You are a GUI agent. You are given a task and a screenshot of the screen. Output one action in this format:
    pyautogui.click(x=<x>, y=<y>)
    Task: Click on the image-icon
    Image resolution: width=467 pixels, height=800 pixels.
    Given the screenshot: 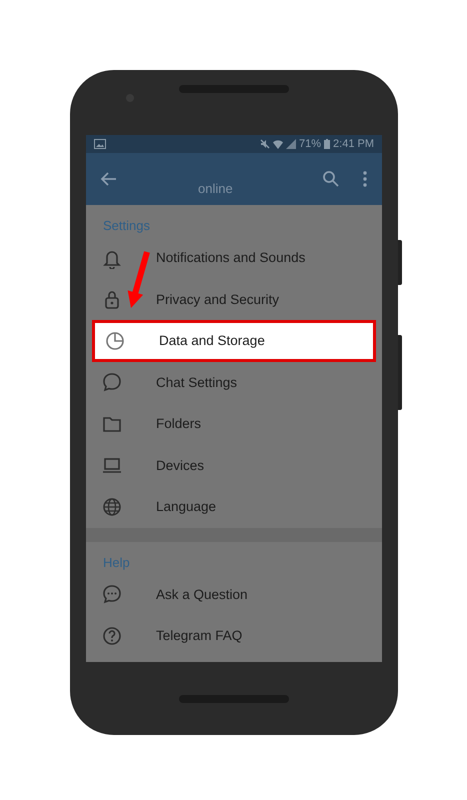 What is the action you would take?
    pyautogui.click(x=100, y=144)
    